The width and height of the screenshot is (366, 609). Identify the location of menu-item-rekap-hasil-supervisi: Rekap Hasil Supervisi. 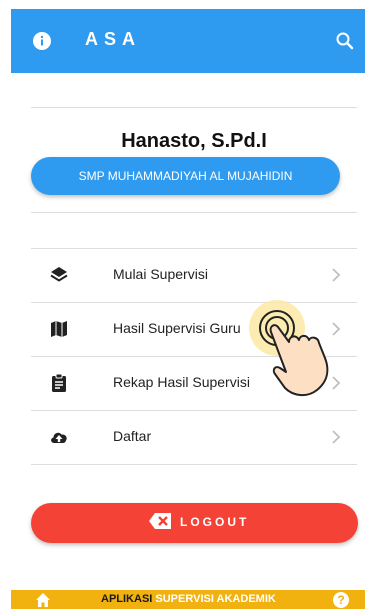
(194, 383).